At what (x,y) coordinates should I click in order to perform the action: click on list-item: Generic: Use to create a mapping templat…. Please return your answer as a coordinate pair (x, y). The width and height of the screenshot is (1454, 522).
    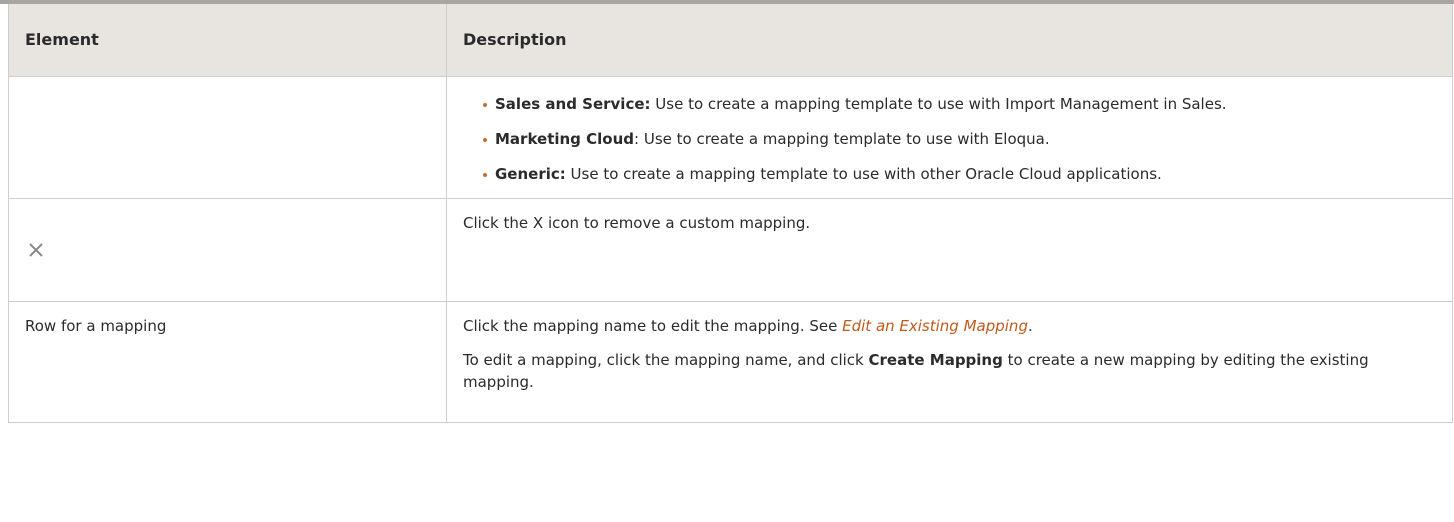
    Looking at the image, I should click on (959, 174).